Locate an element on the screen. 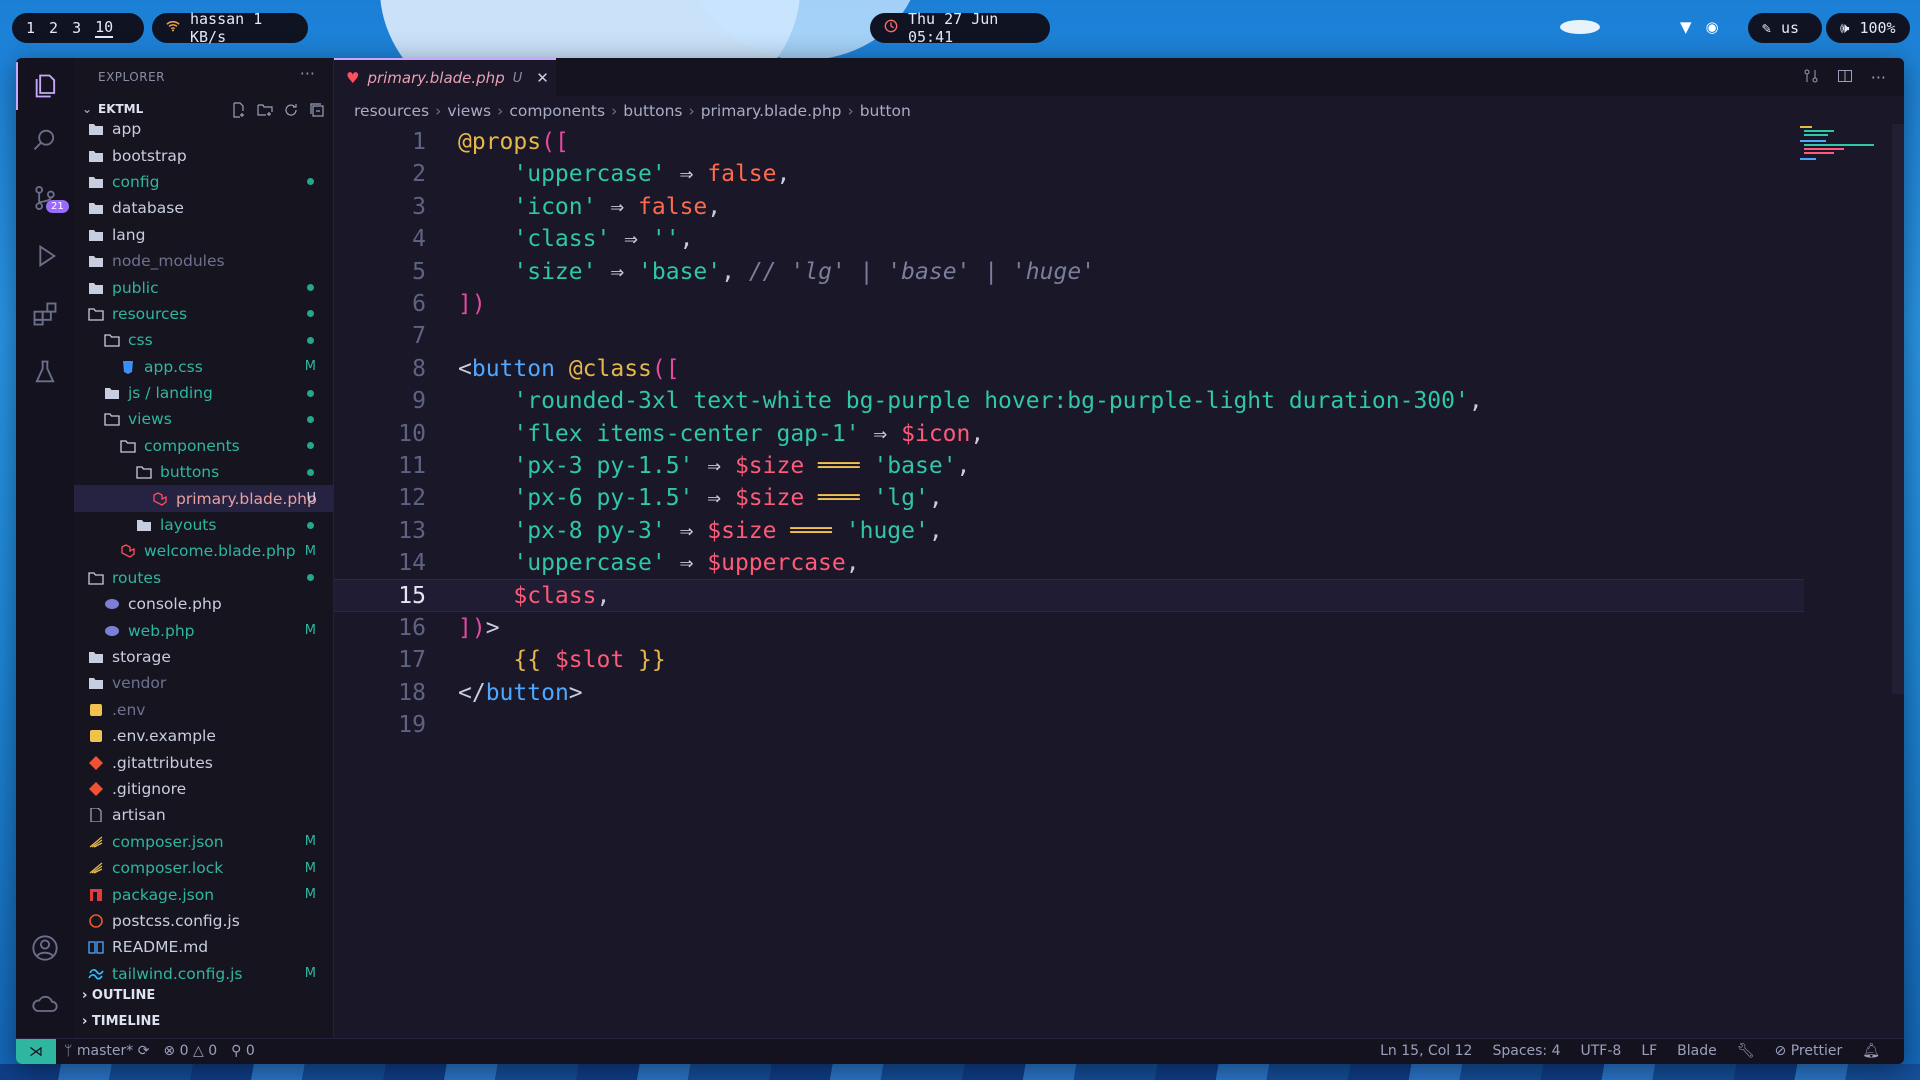 Image resolution: width=1920 pixels, height=1080 pixels. tree-item: .env is located at coordinates (204, 710).